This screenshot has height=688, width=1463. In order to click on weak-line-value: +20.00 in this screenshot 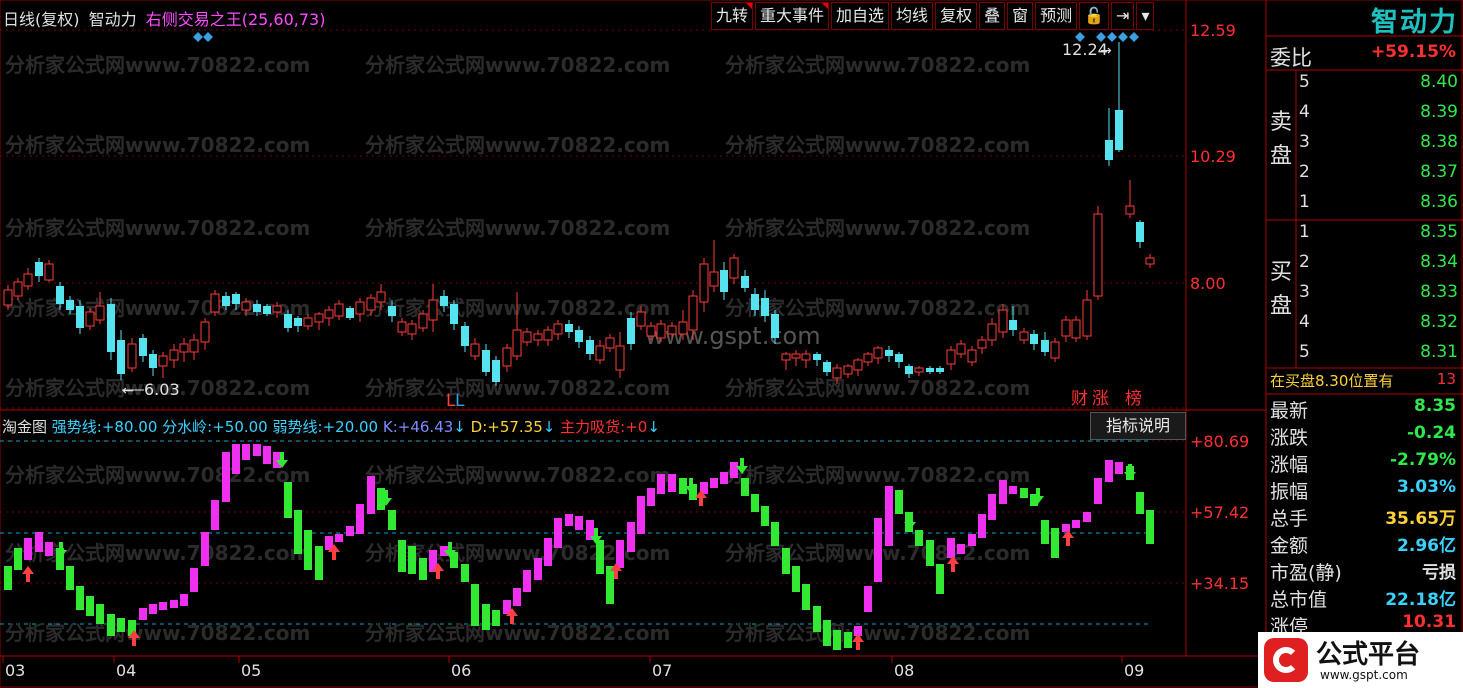, I will do `click(350, 427)`.